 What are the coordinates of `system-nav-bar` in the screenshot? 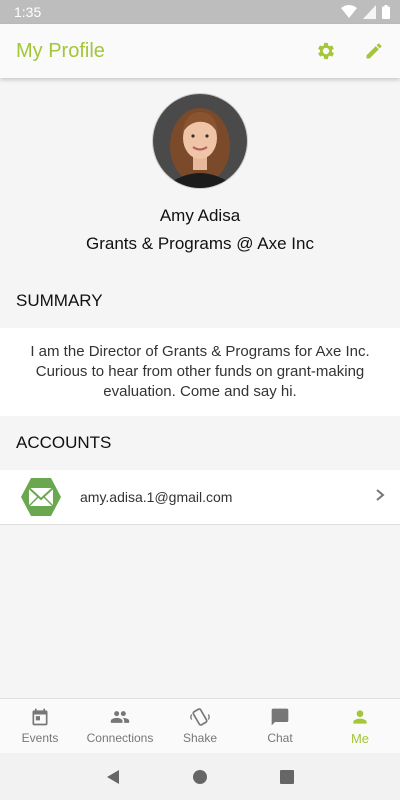 It's located at (200, 776).